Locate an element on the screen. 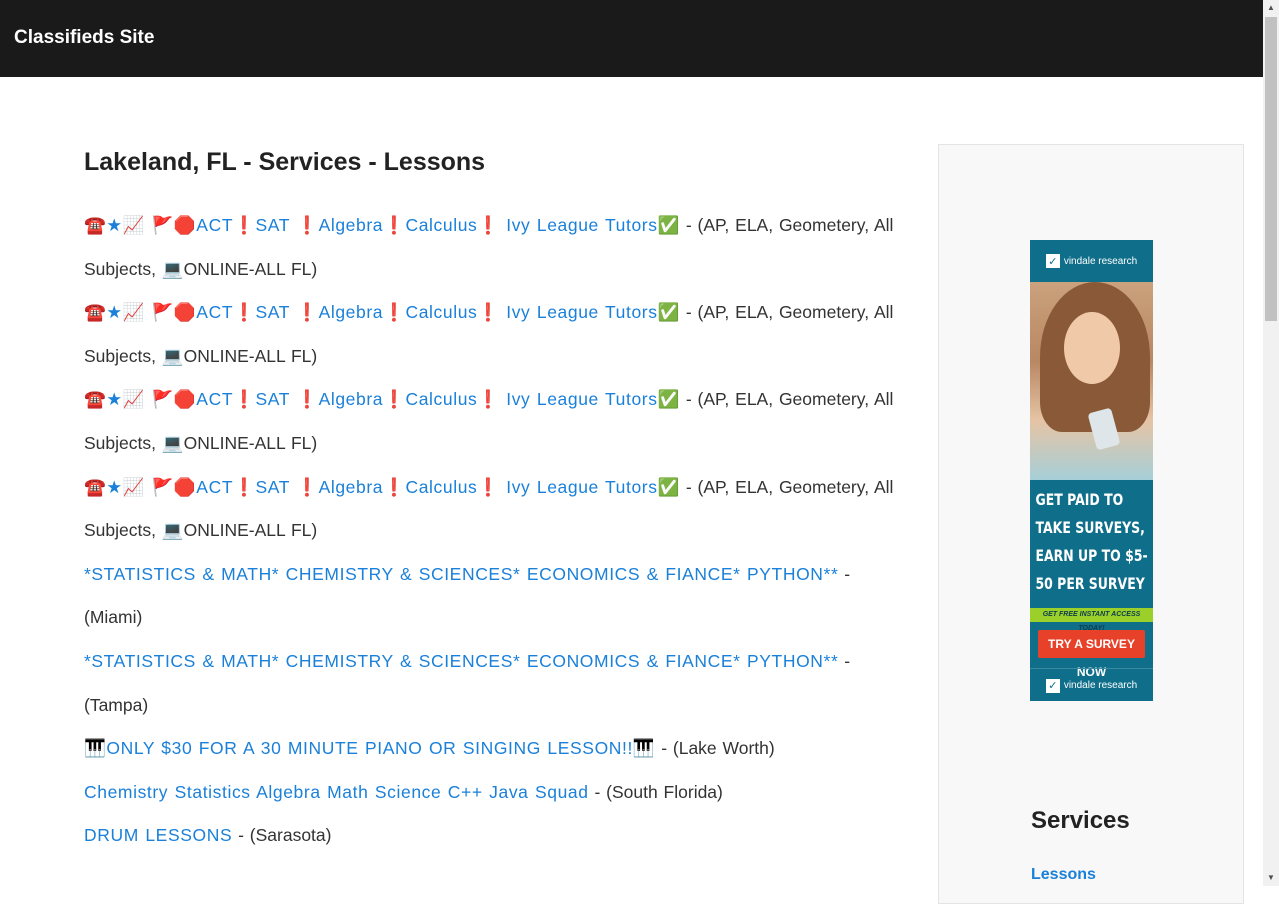  ad-photo is located at coordinates (1091, 381).